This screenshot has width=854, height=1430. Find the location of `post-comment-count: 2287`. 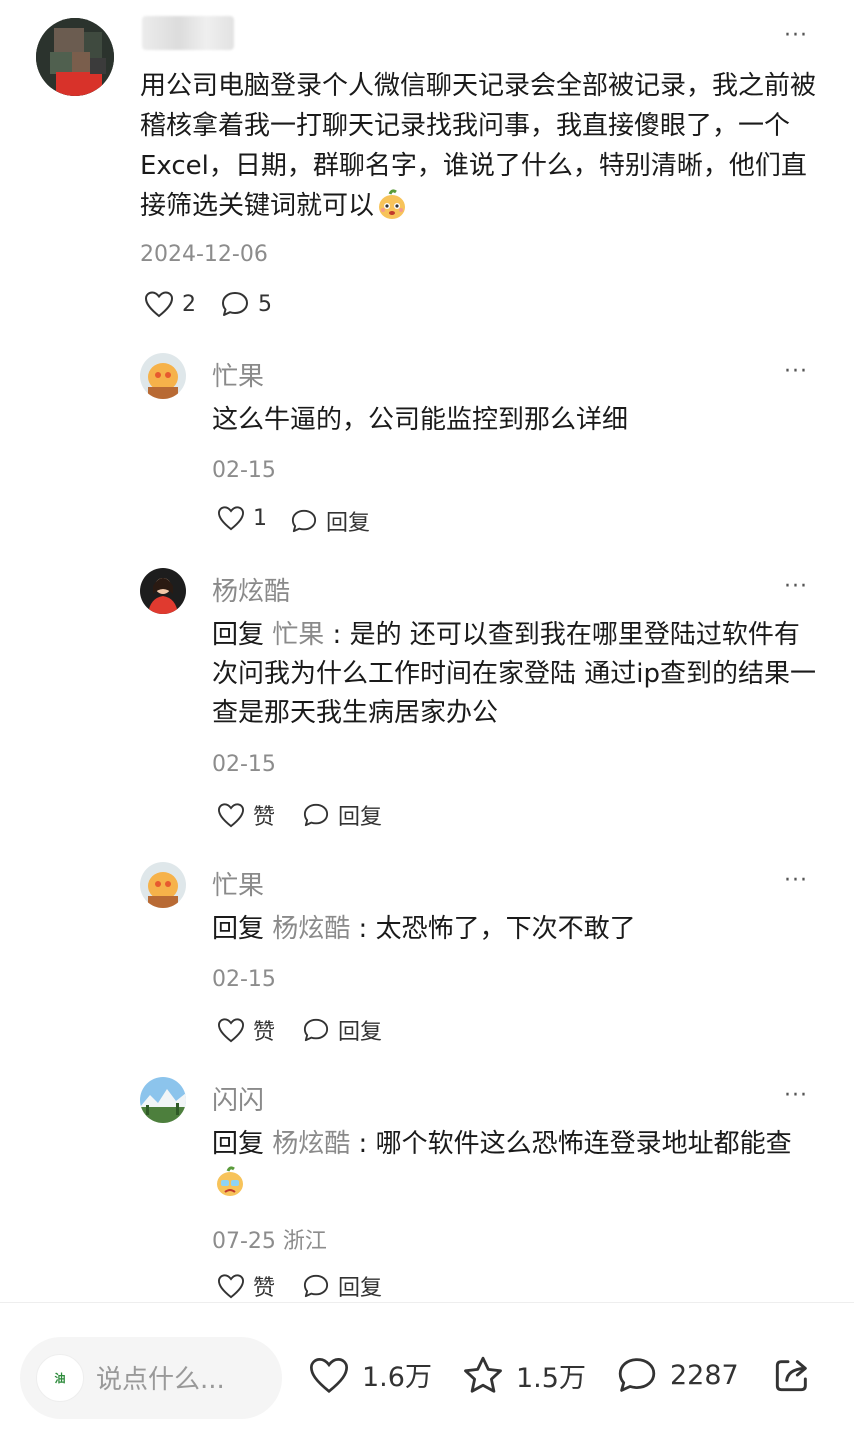

post-comment-count: 2287 is located at coordinates (704, 1375).